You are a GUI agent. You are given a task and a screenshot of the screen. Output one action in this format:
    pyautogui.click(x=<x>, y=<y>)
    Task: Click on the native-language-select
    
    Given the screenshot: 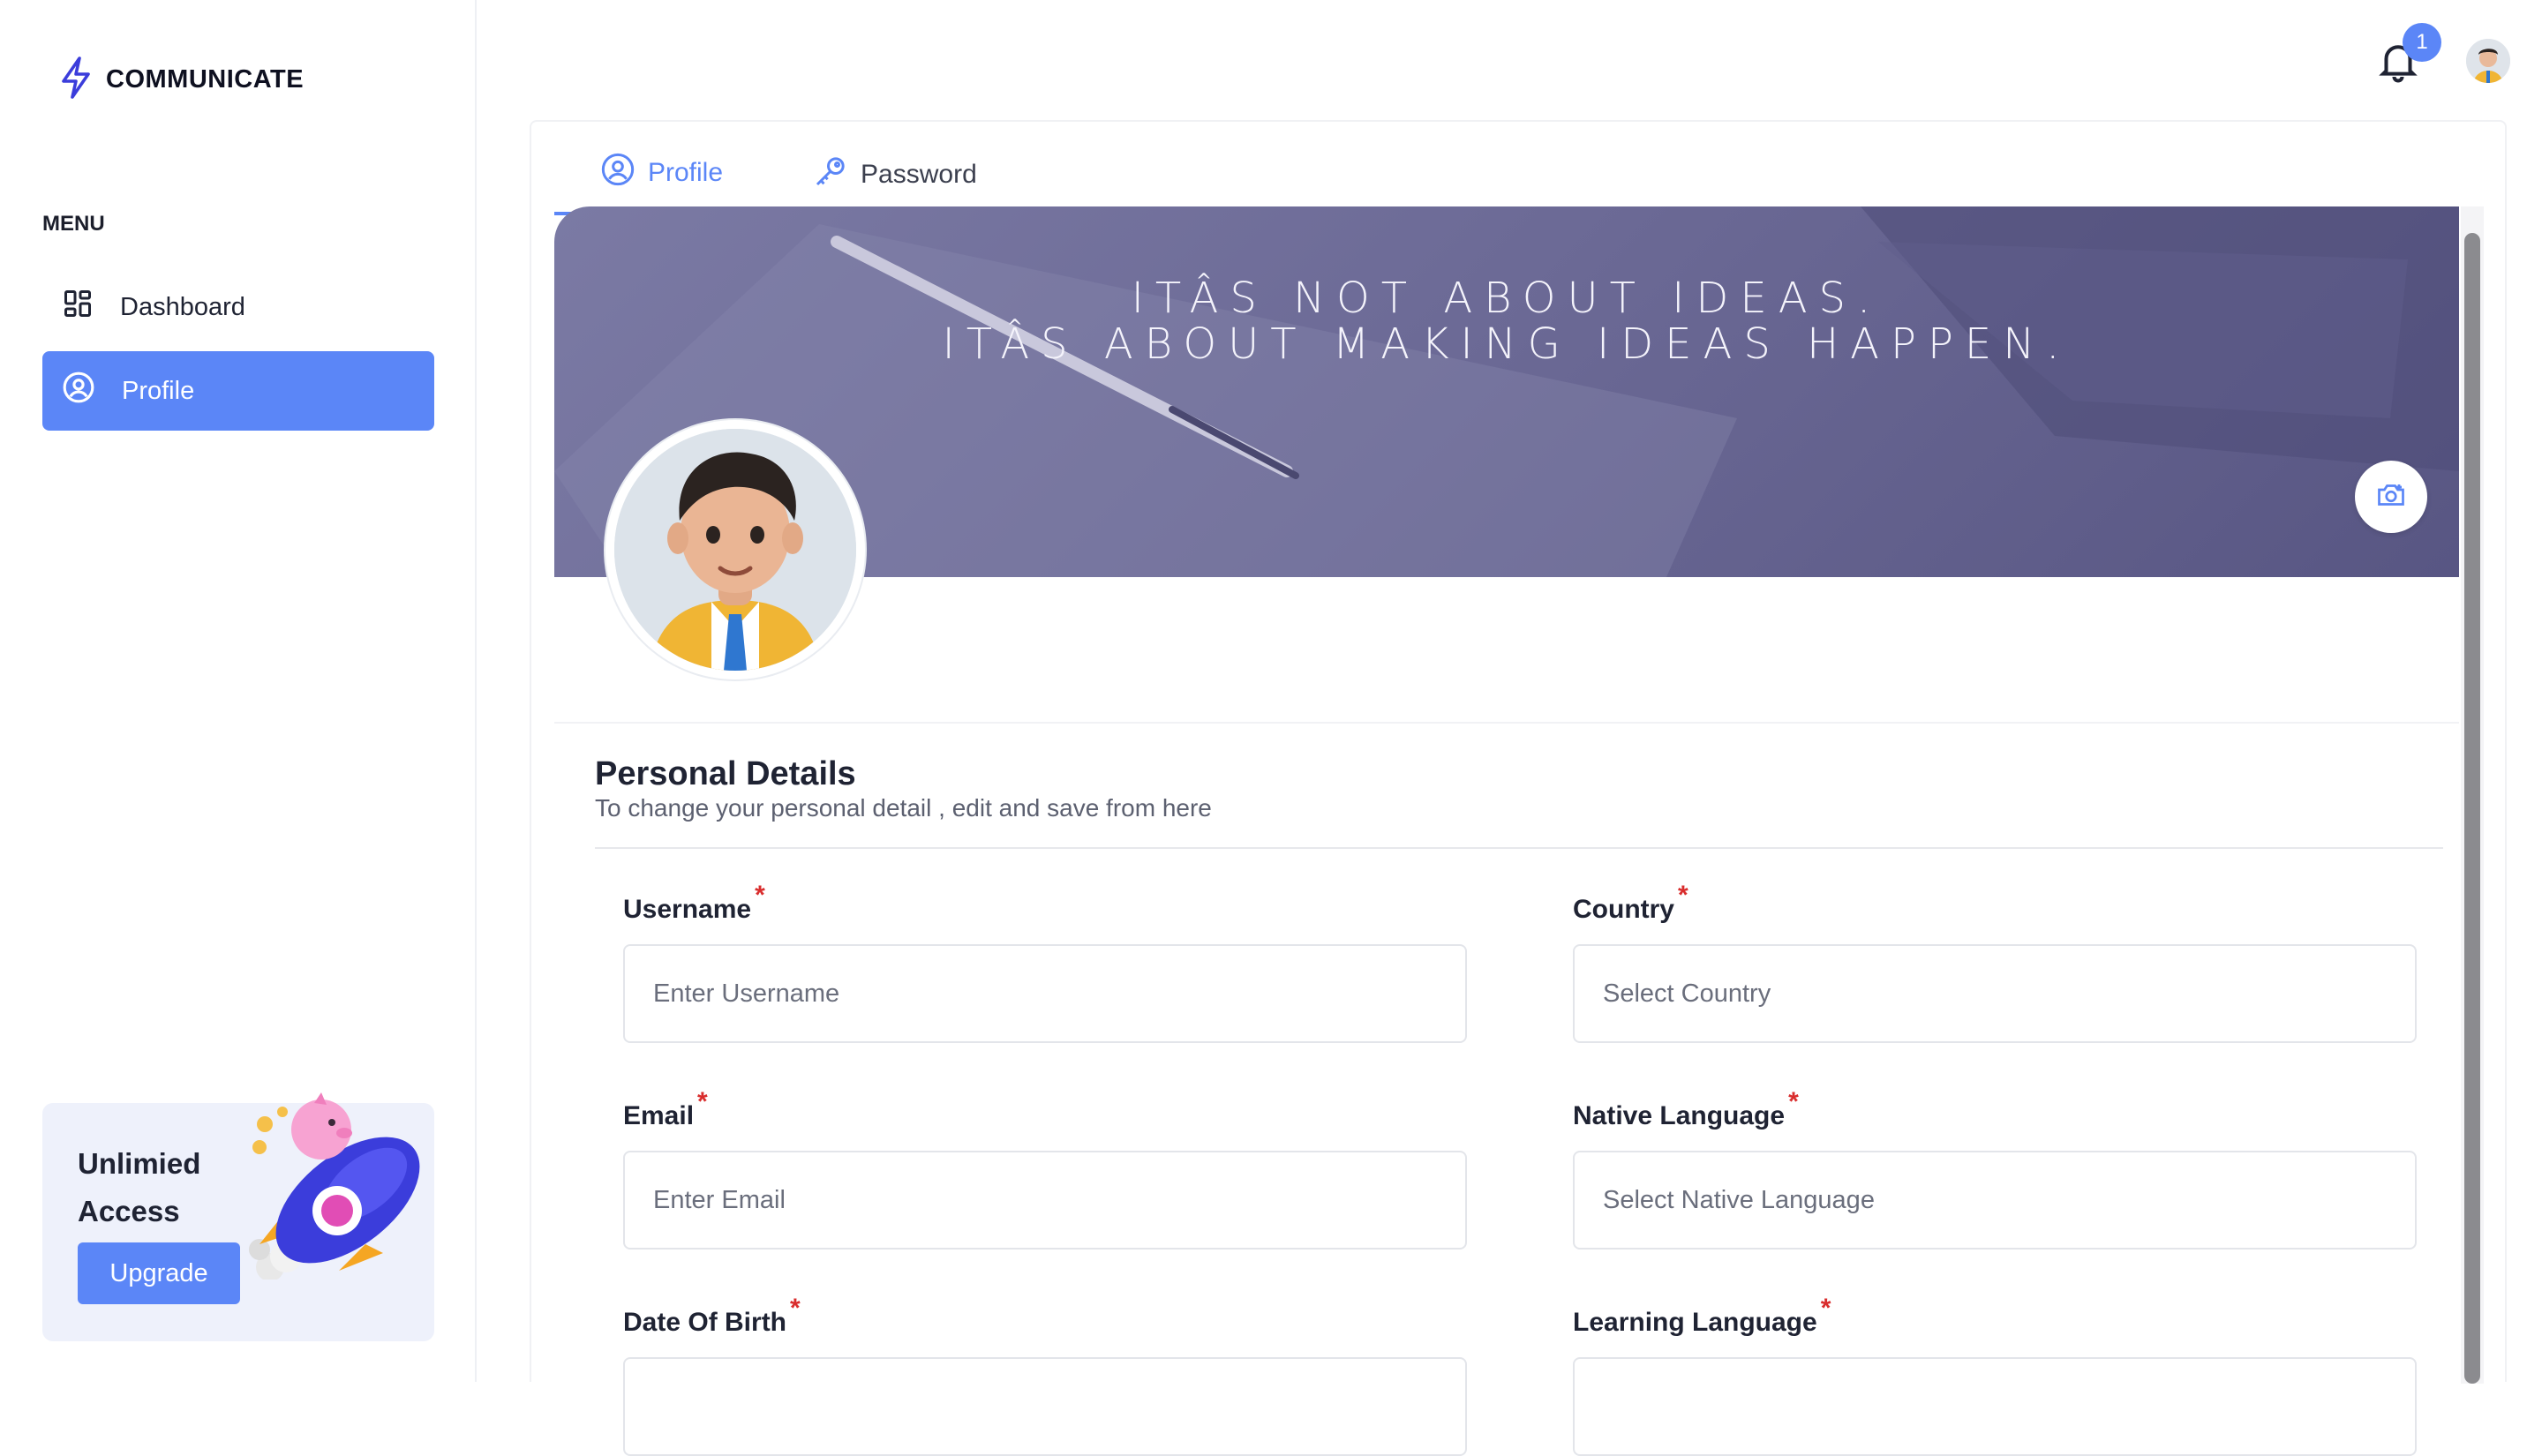 What is the action you would take?
    pyautogui.click(x=1995, y=1200)
    